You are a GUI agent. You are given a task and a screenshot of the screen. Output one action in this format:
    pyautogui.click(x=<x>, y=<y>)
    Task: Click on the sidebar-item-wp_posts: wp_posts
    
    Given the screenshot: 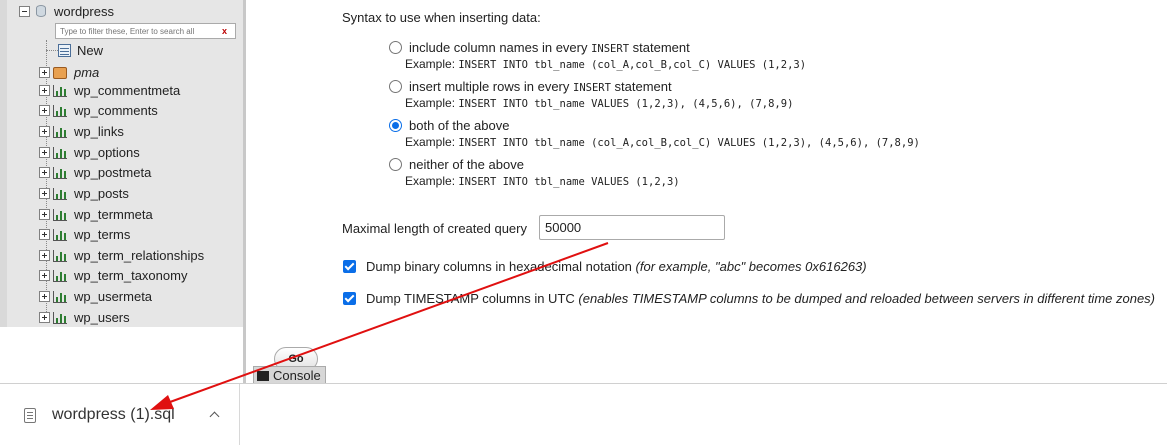 What is the action you would take?
    pyautogui.click(x=84, y=193)
    